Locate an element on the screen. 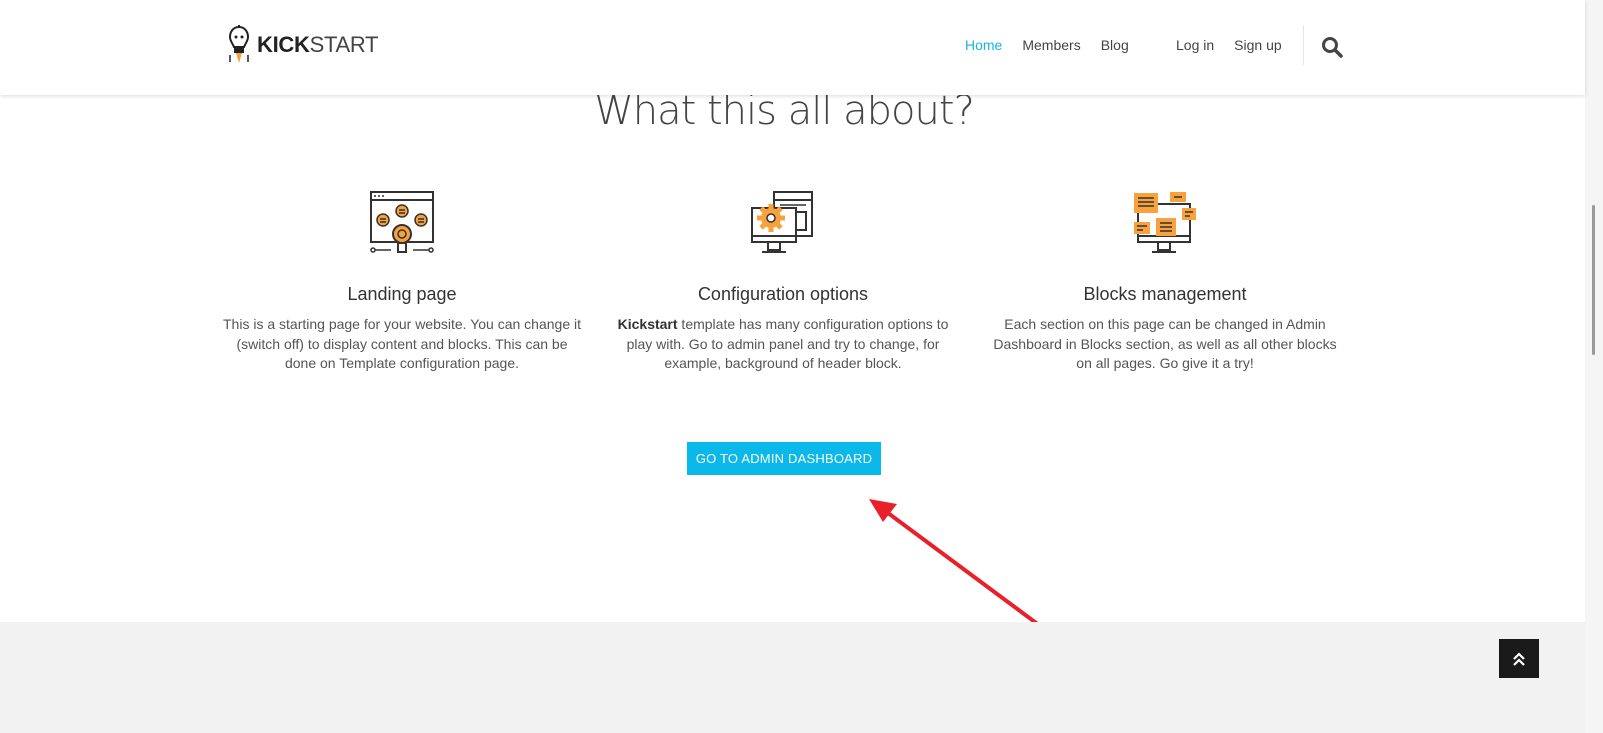  site-logo: KICKSTART is located at coordinates (302, 45).